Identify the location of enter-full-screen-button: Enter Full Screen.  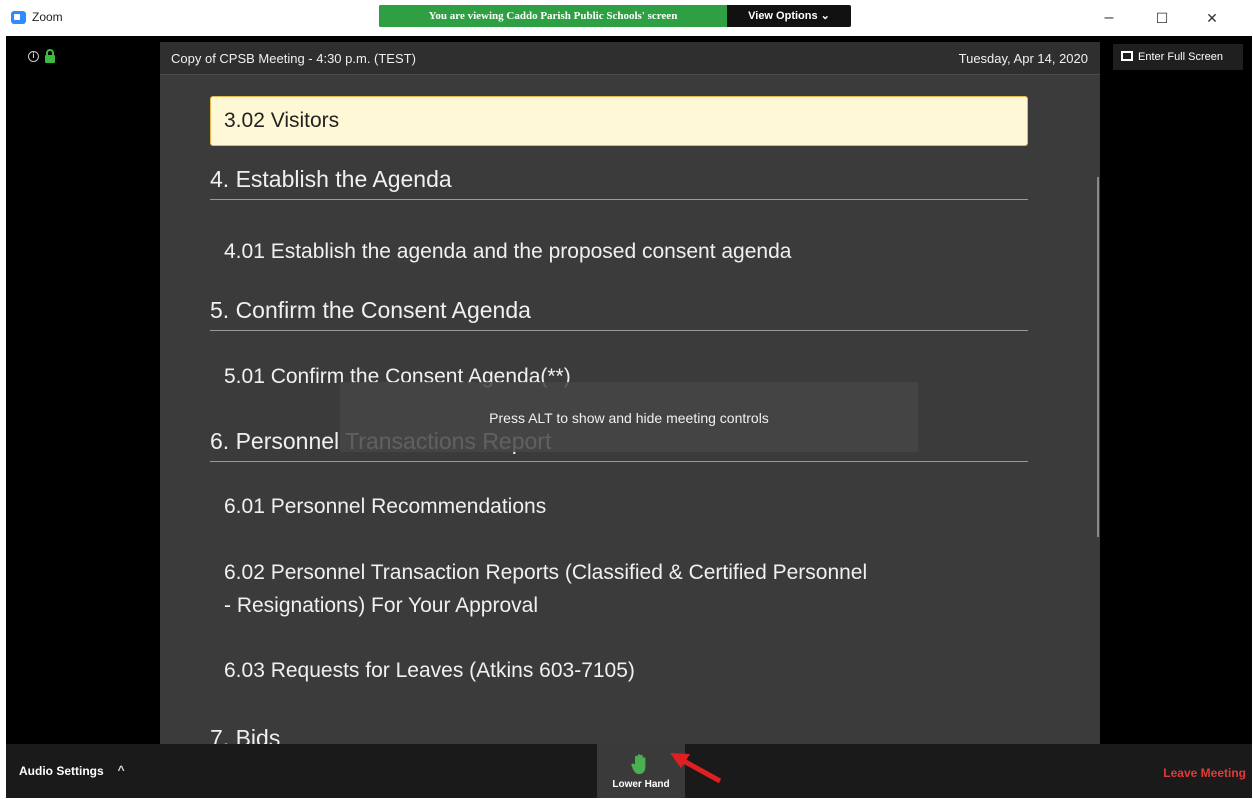
(1178, 57).